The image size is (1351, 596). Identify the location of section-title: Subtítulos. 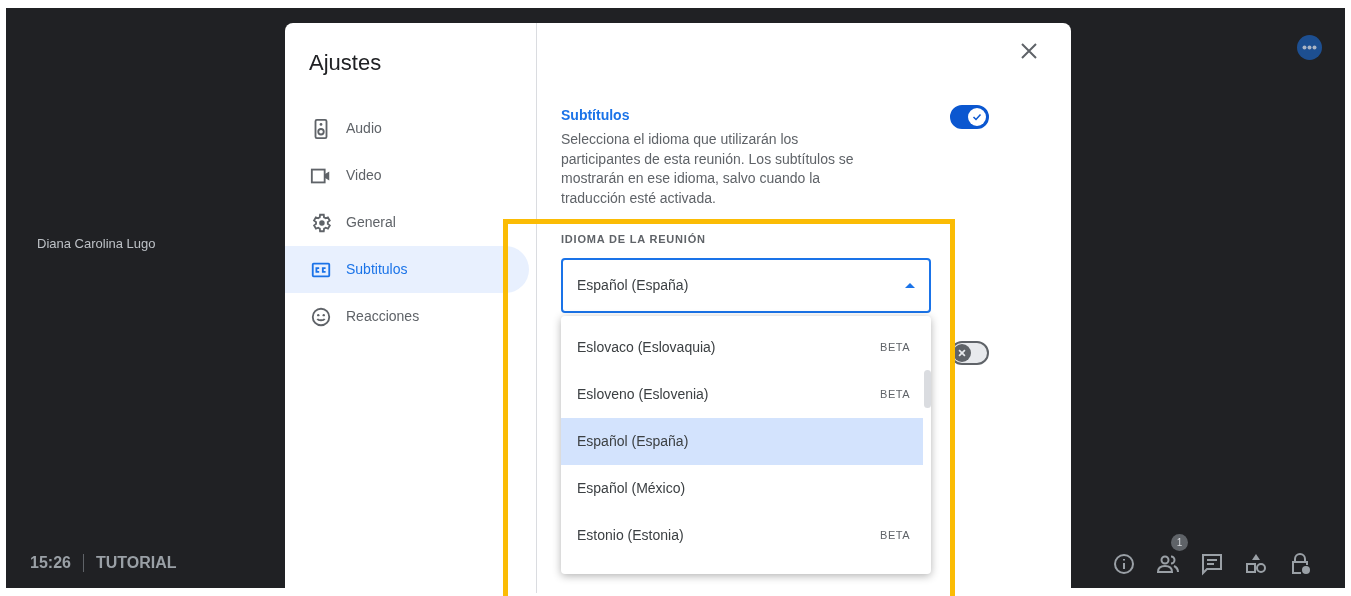
(595, 115).